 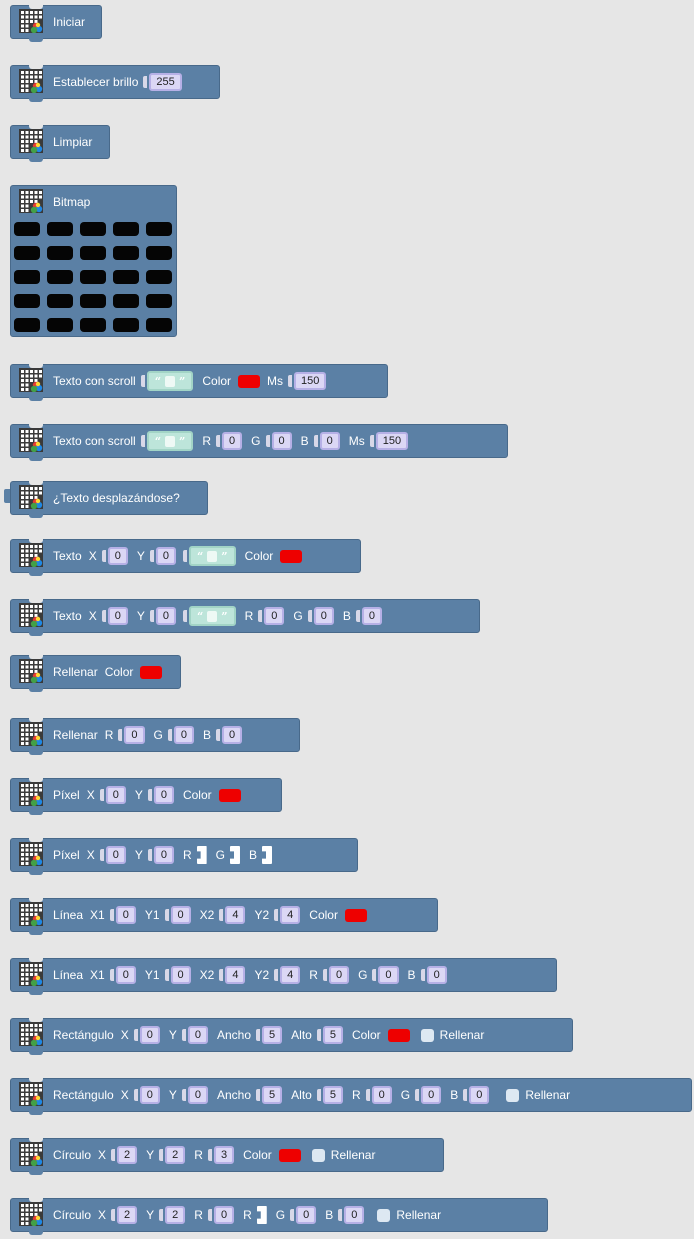 What do you see at coordinates (267, 855) in the screenshot?
I see `b-empty-slot` at bounding box center [267, 855].